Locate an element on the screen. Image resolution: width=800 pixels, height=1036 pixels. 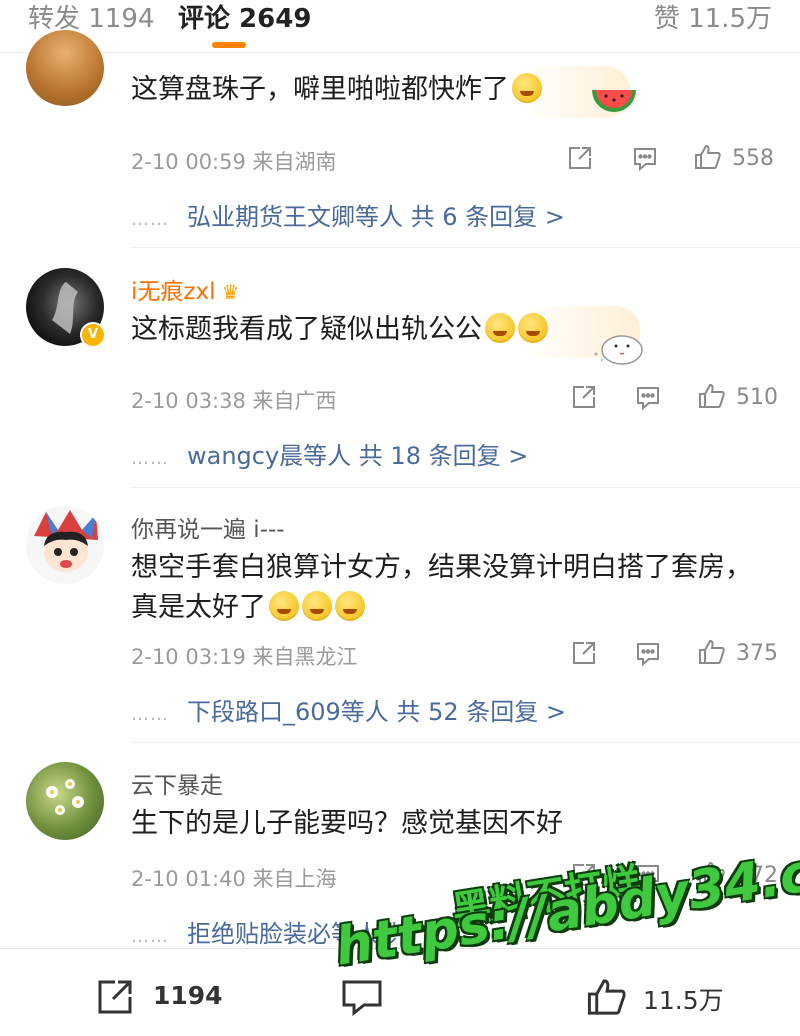
watermelon-sticker-icon is located at coordinates (614, 101).